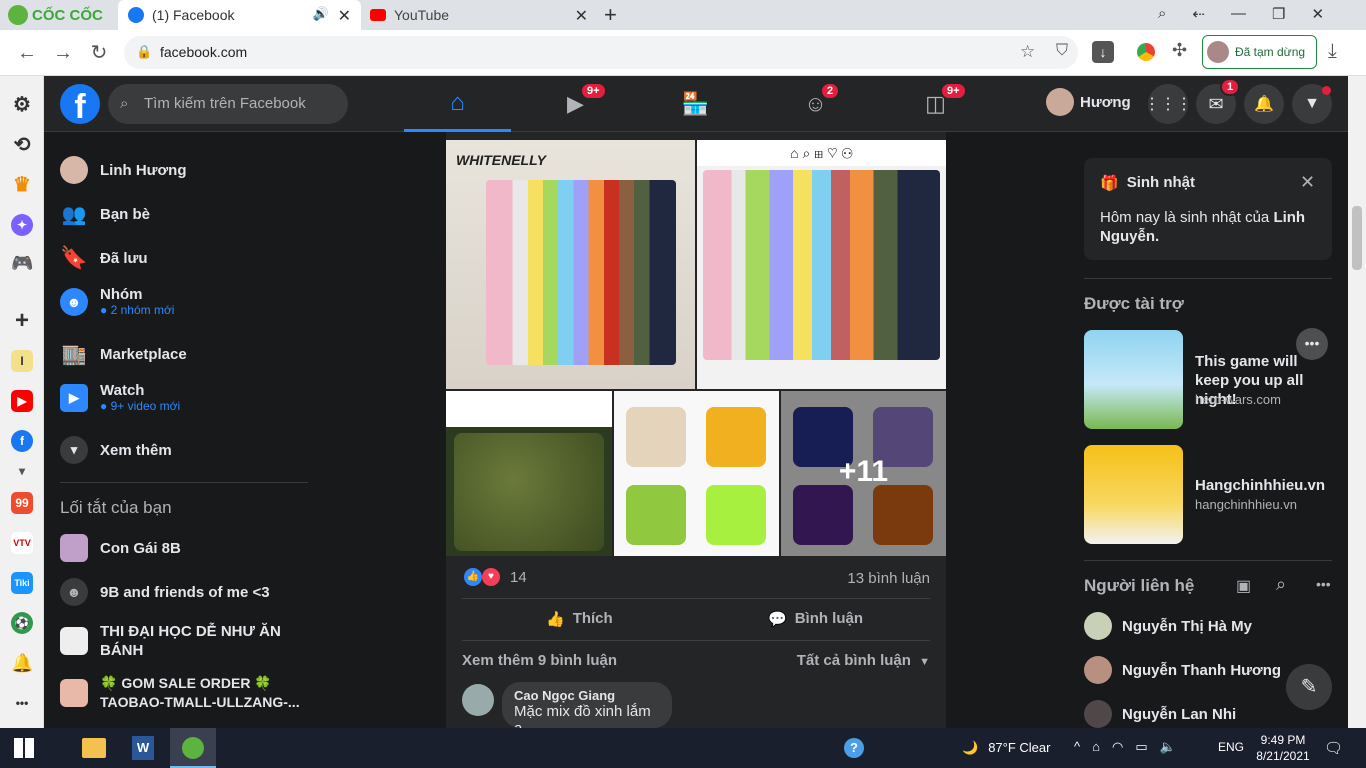  I want to click on language-indicator: ENG, so click(1231, 747).